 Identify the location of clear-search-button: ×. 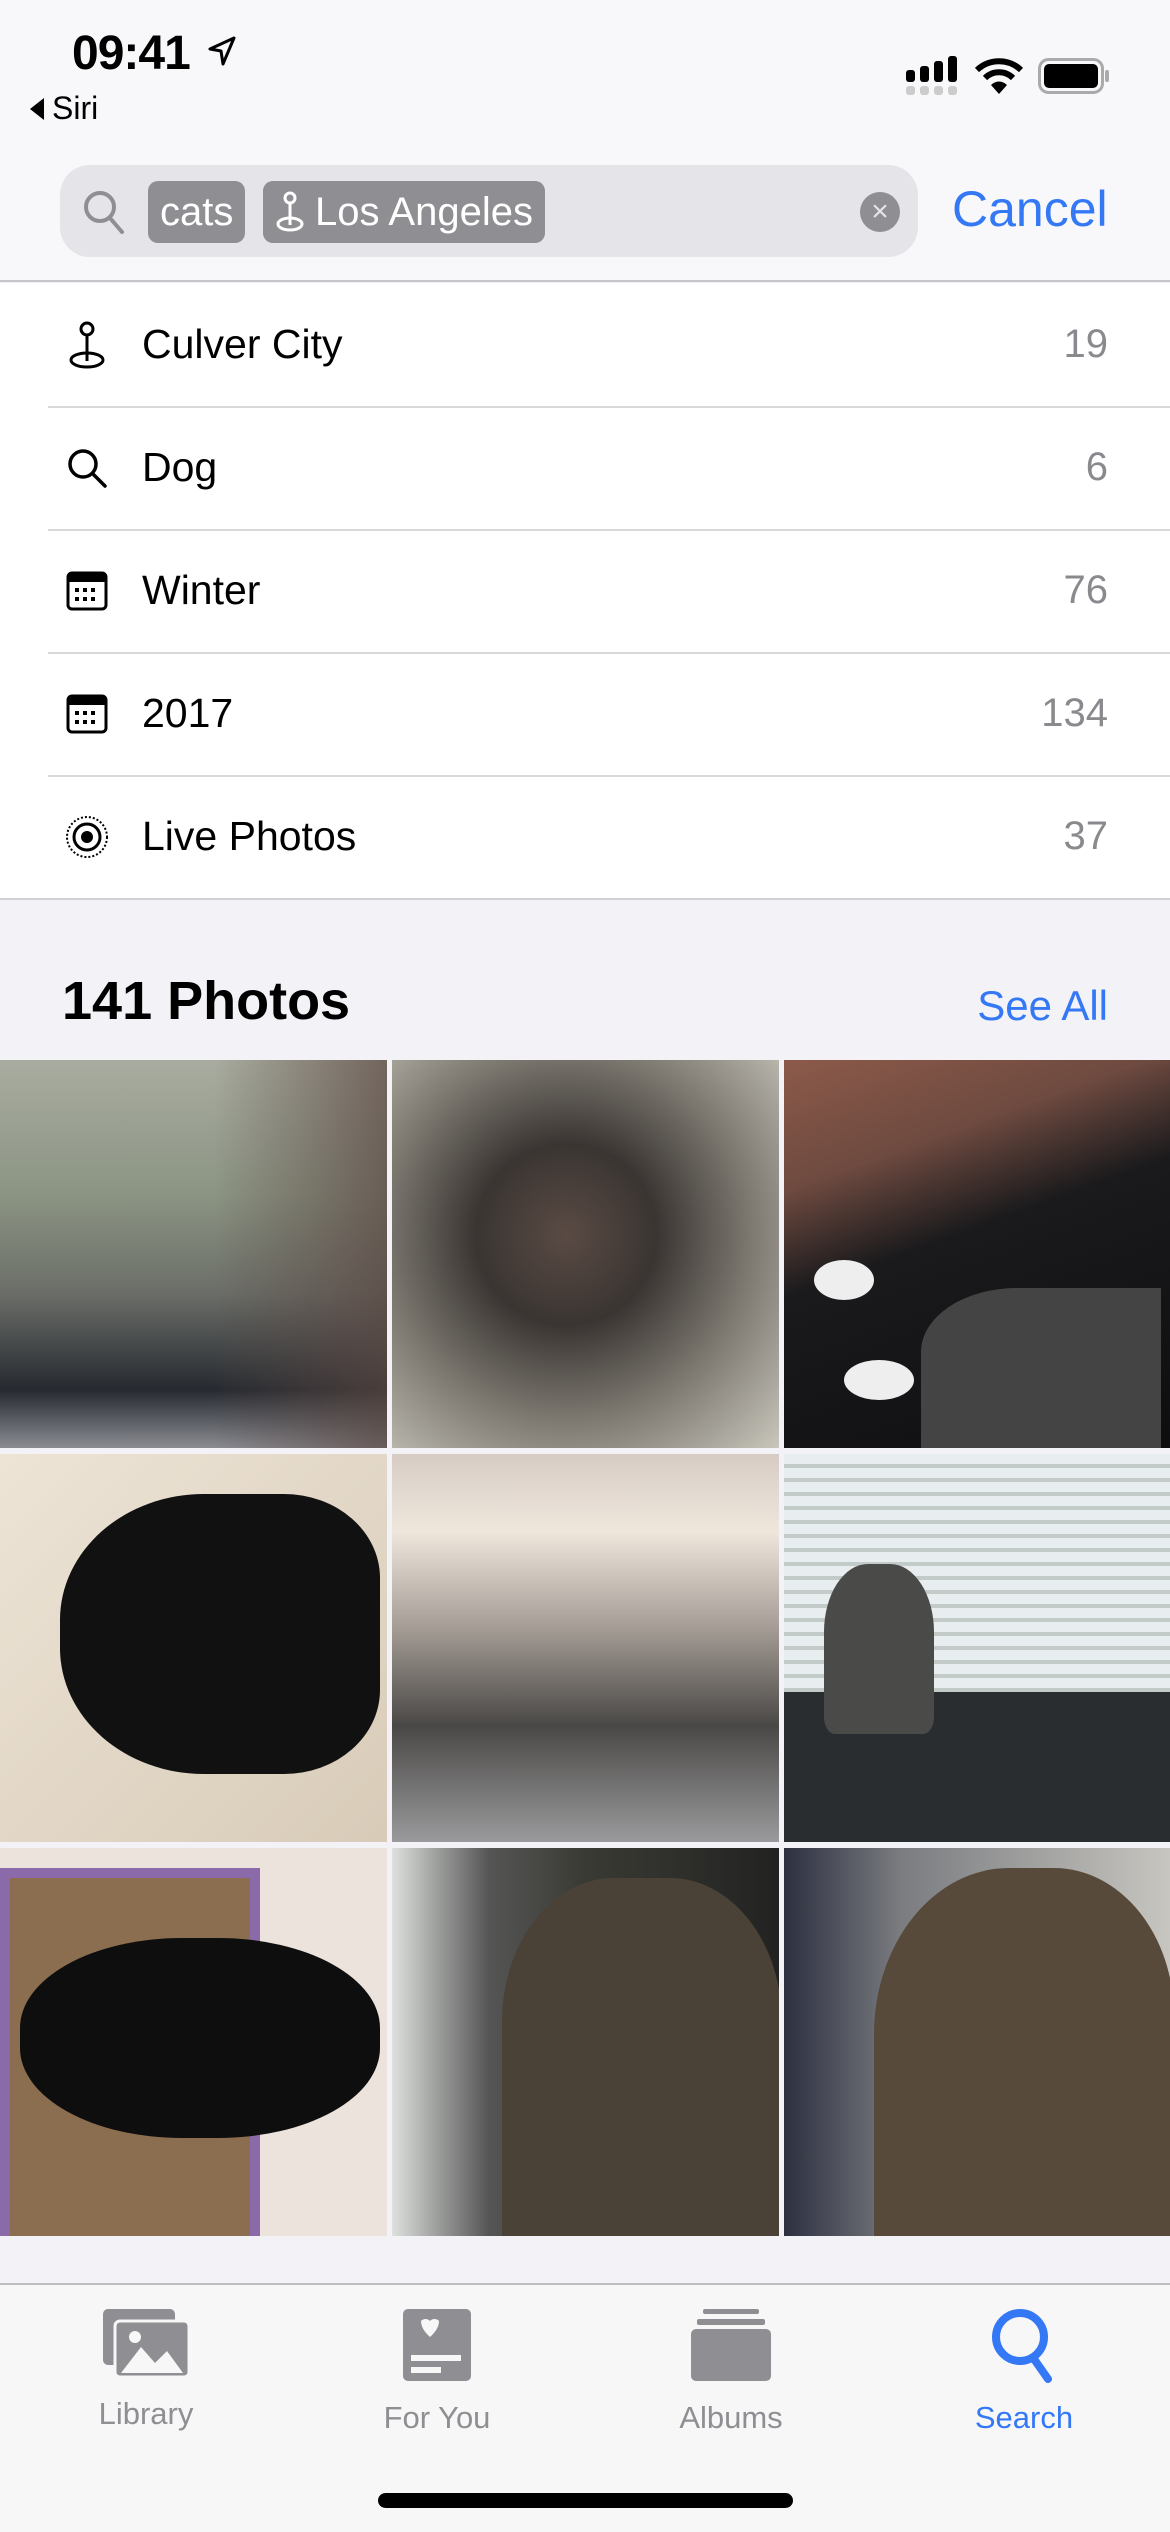
(880, 212).